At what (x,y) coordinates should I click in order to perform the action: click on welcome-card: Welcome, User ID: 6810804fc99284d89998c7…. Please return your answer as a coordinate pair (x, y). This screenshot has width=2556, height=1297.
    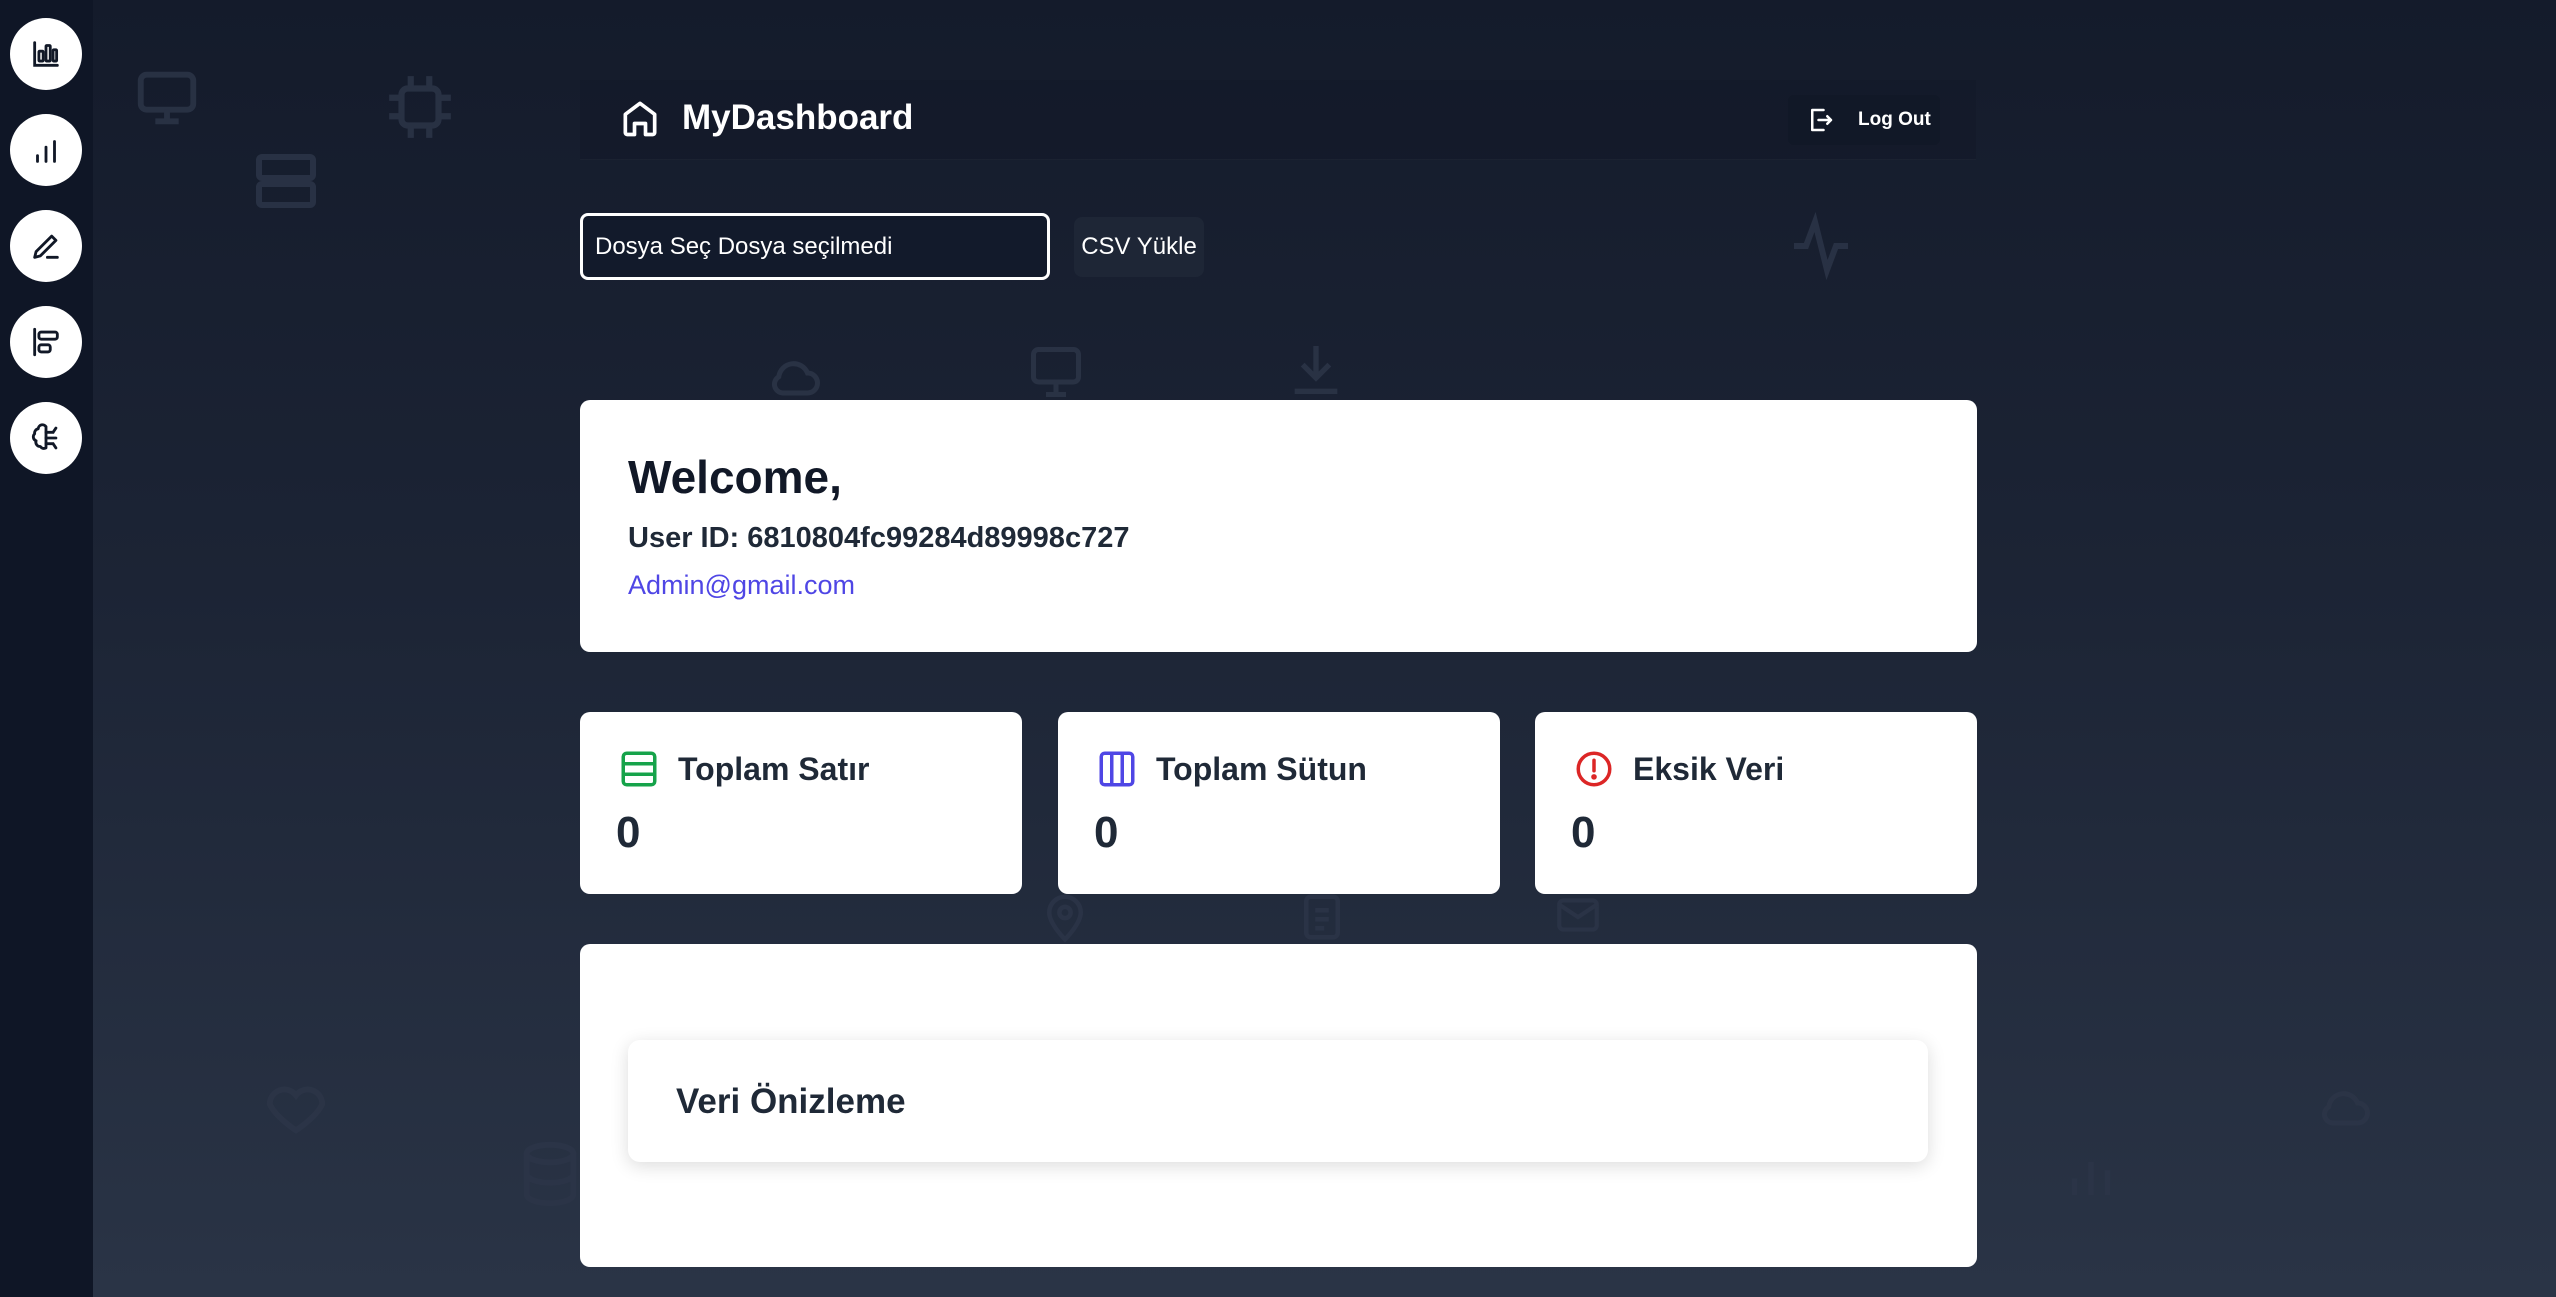
    Looking at the image, I should click on (1278, 526).